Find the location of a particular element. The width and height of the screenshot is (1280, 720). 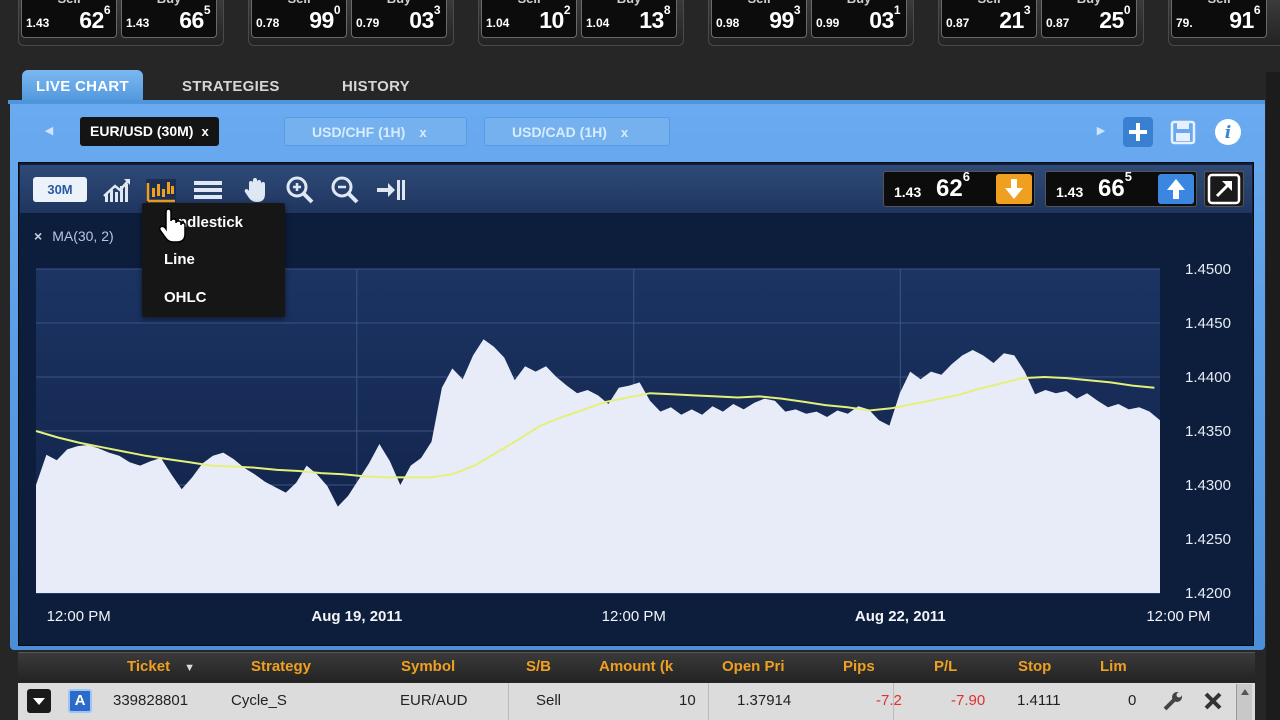

cell-strategy: Cycle_S is located at coordinates (259, 700).